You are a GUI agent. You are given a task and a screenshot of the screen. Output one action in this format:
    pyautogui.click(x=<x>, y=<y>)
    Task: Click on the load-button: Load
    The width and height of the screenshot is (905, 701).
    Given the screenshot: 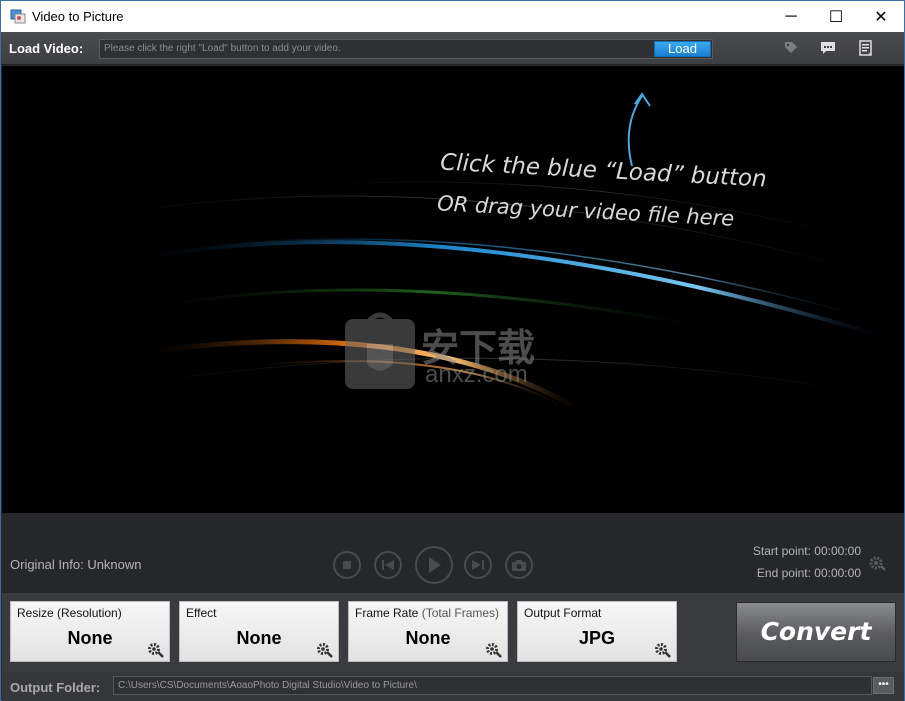 What is the action you would take?
    pyautogui.click(x=682, y=49)
    